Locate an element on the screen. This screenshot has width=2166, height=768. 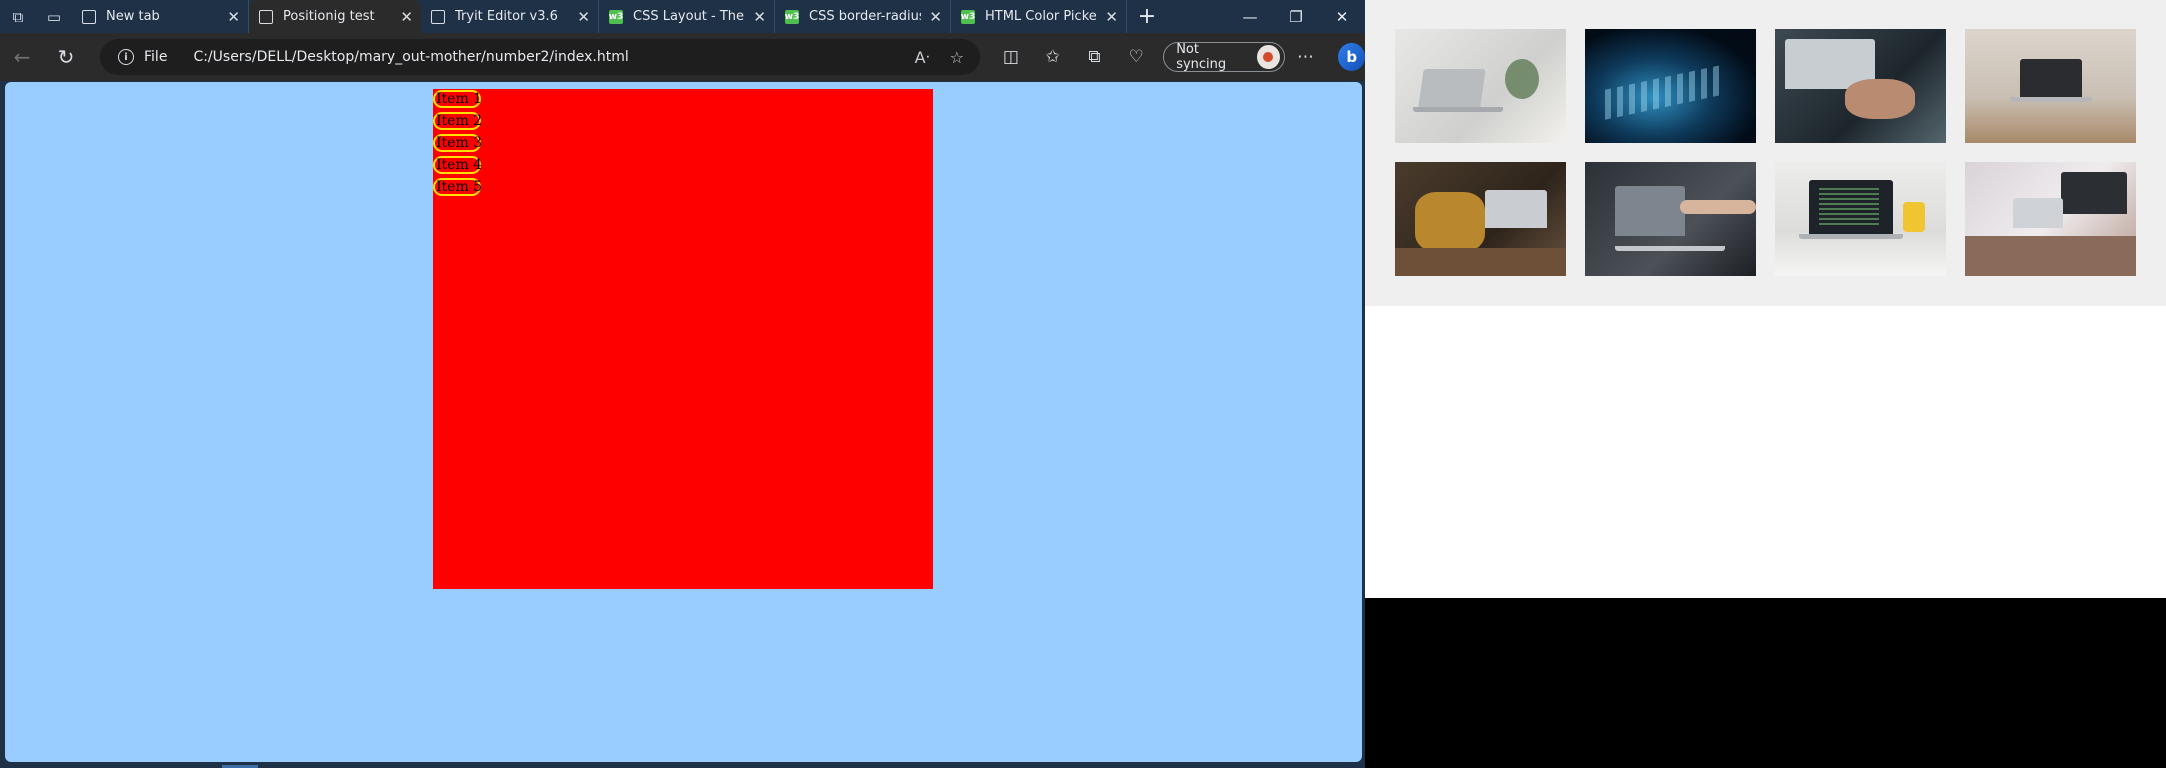
restore-icon: ❐ is located at coordinates (1296, 16).